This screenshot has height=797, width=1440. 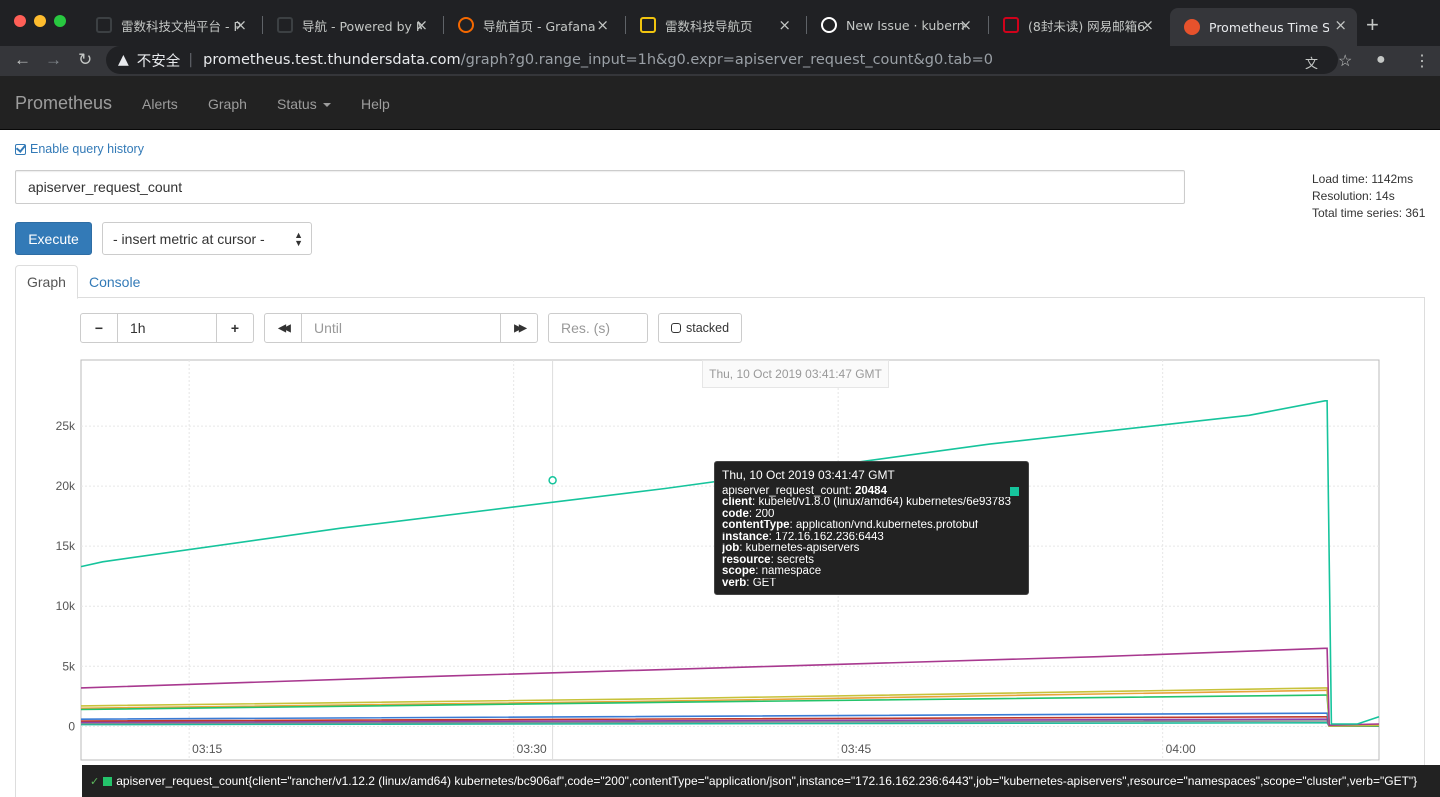 What do you see at coordinates (40, 21) in the screenshot?
I see `minimize-window-button` at bounding box center [40, 21].